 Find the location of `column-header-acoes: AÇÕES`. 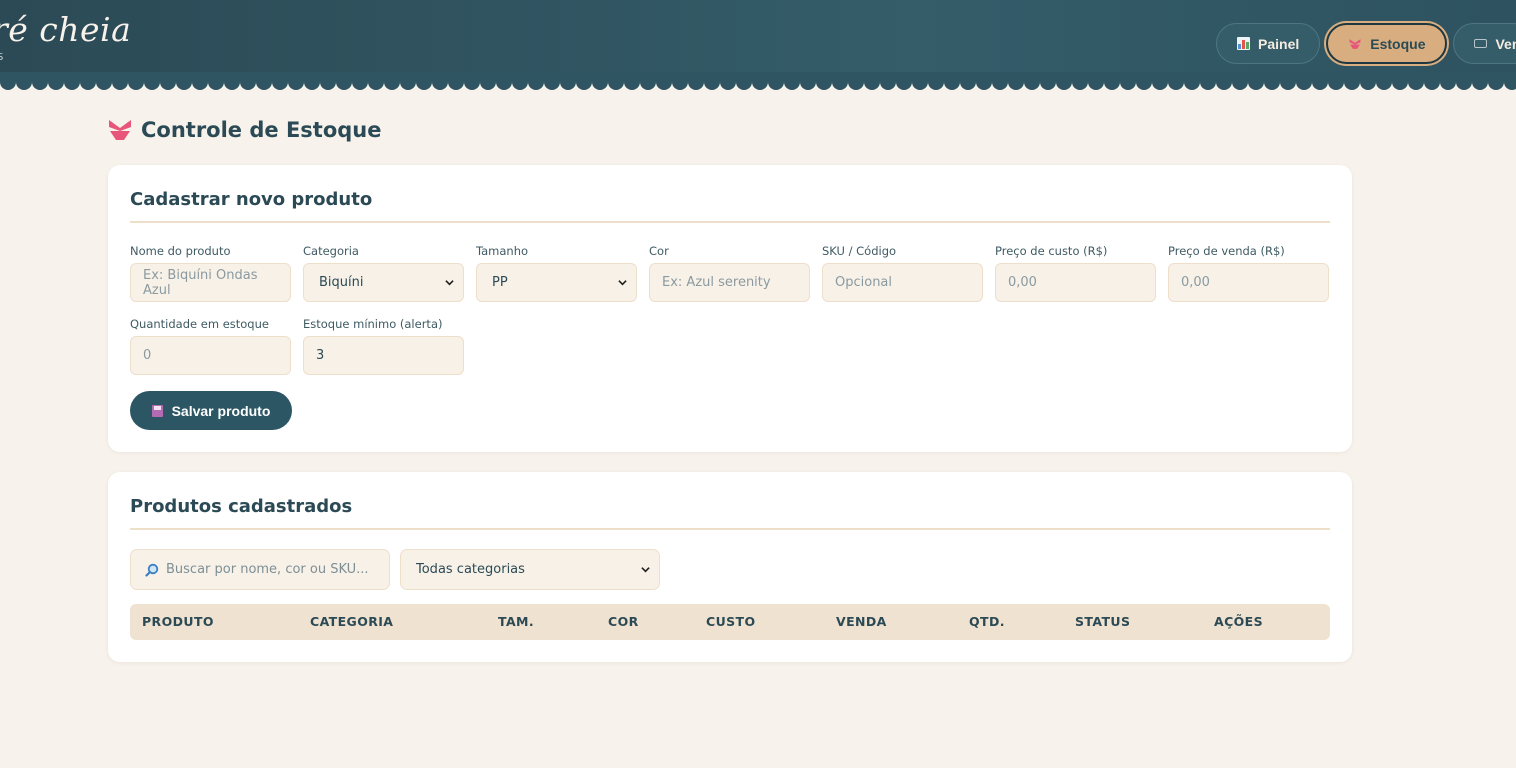

column-header-acoes: AÇÕES is located at coordinates (1238, 622).